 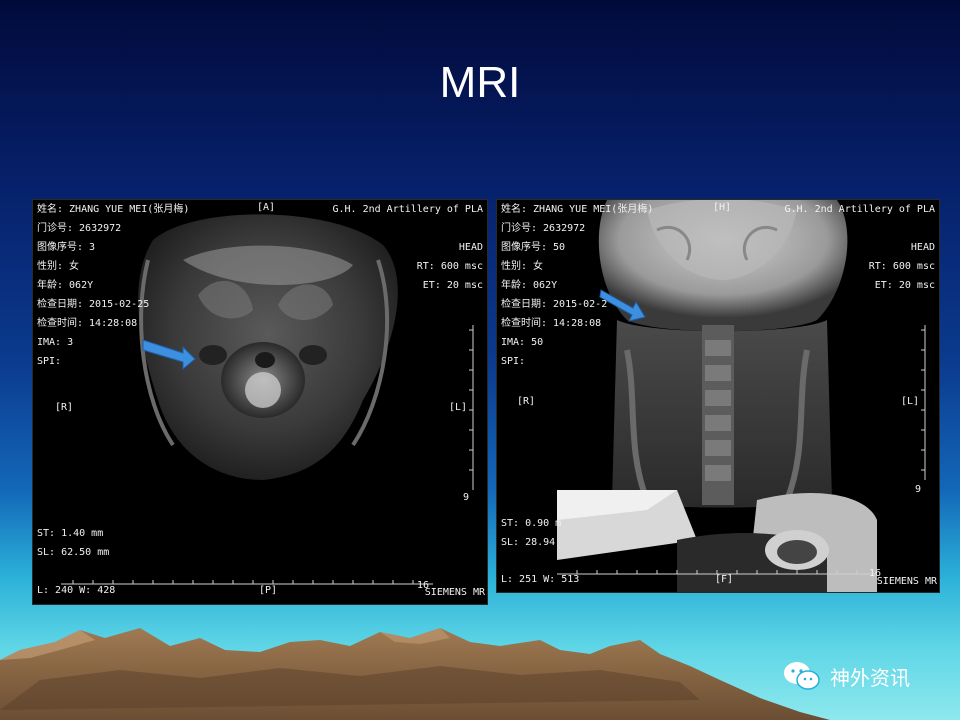 What do you see at coordinates (722, 207) in the screenshot?
I see `orientation-top-marker: [H]` at bounding box center [722, 207].